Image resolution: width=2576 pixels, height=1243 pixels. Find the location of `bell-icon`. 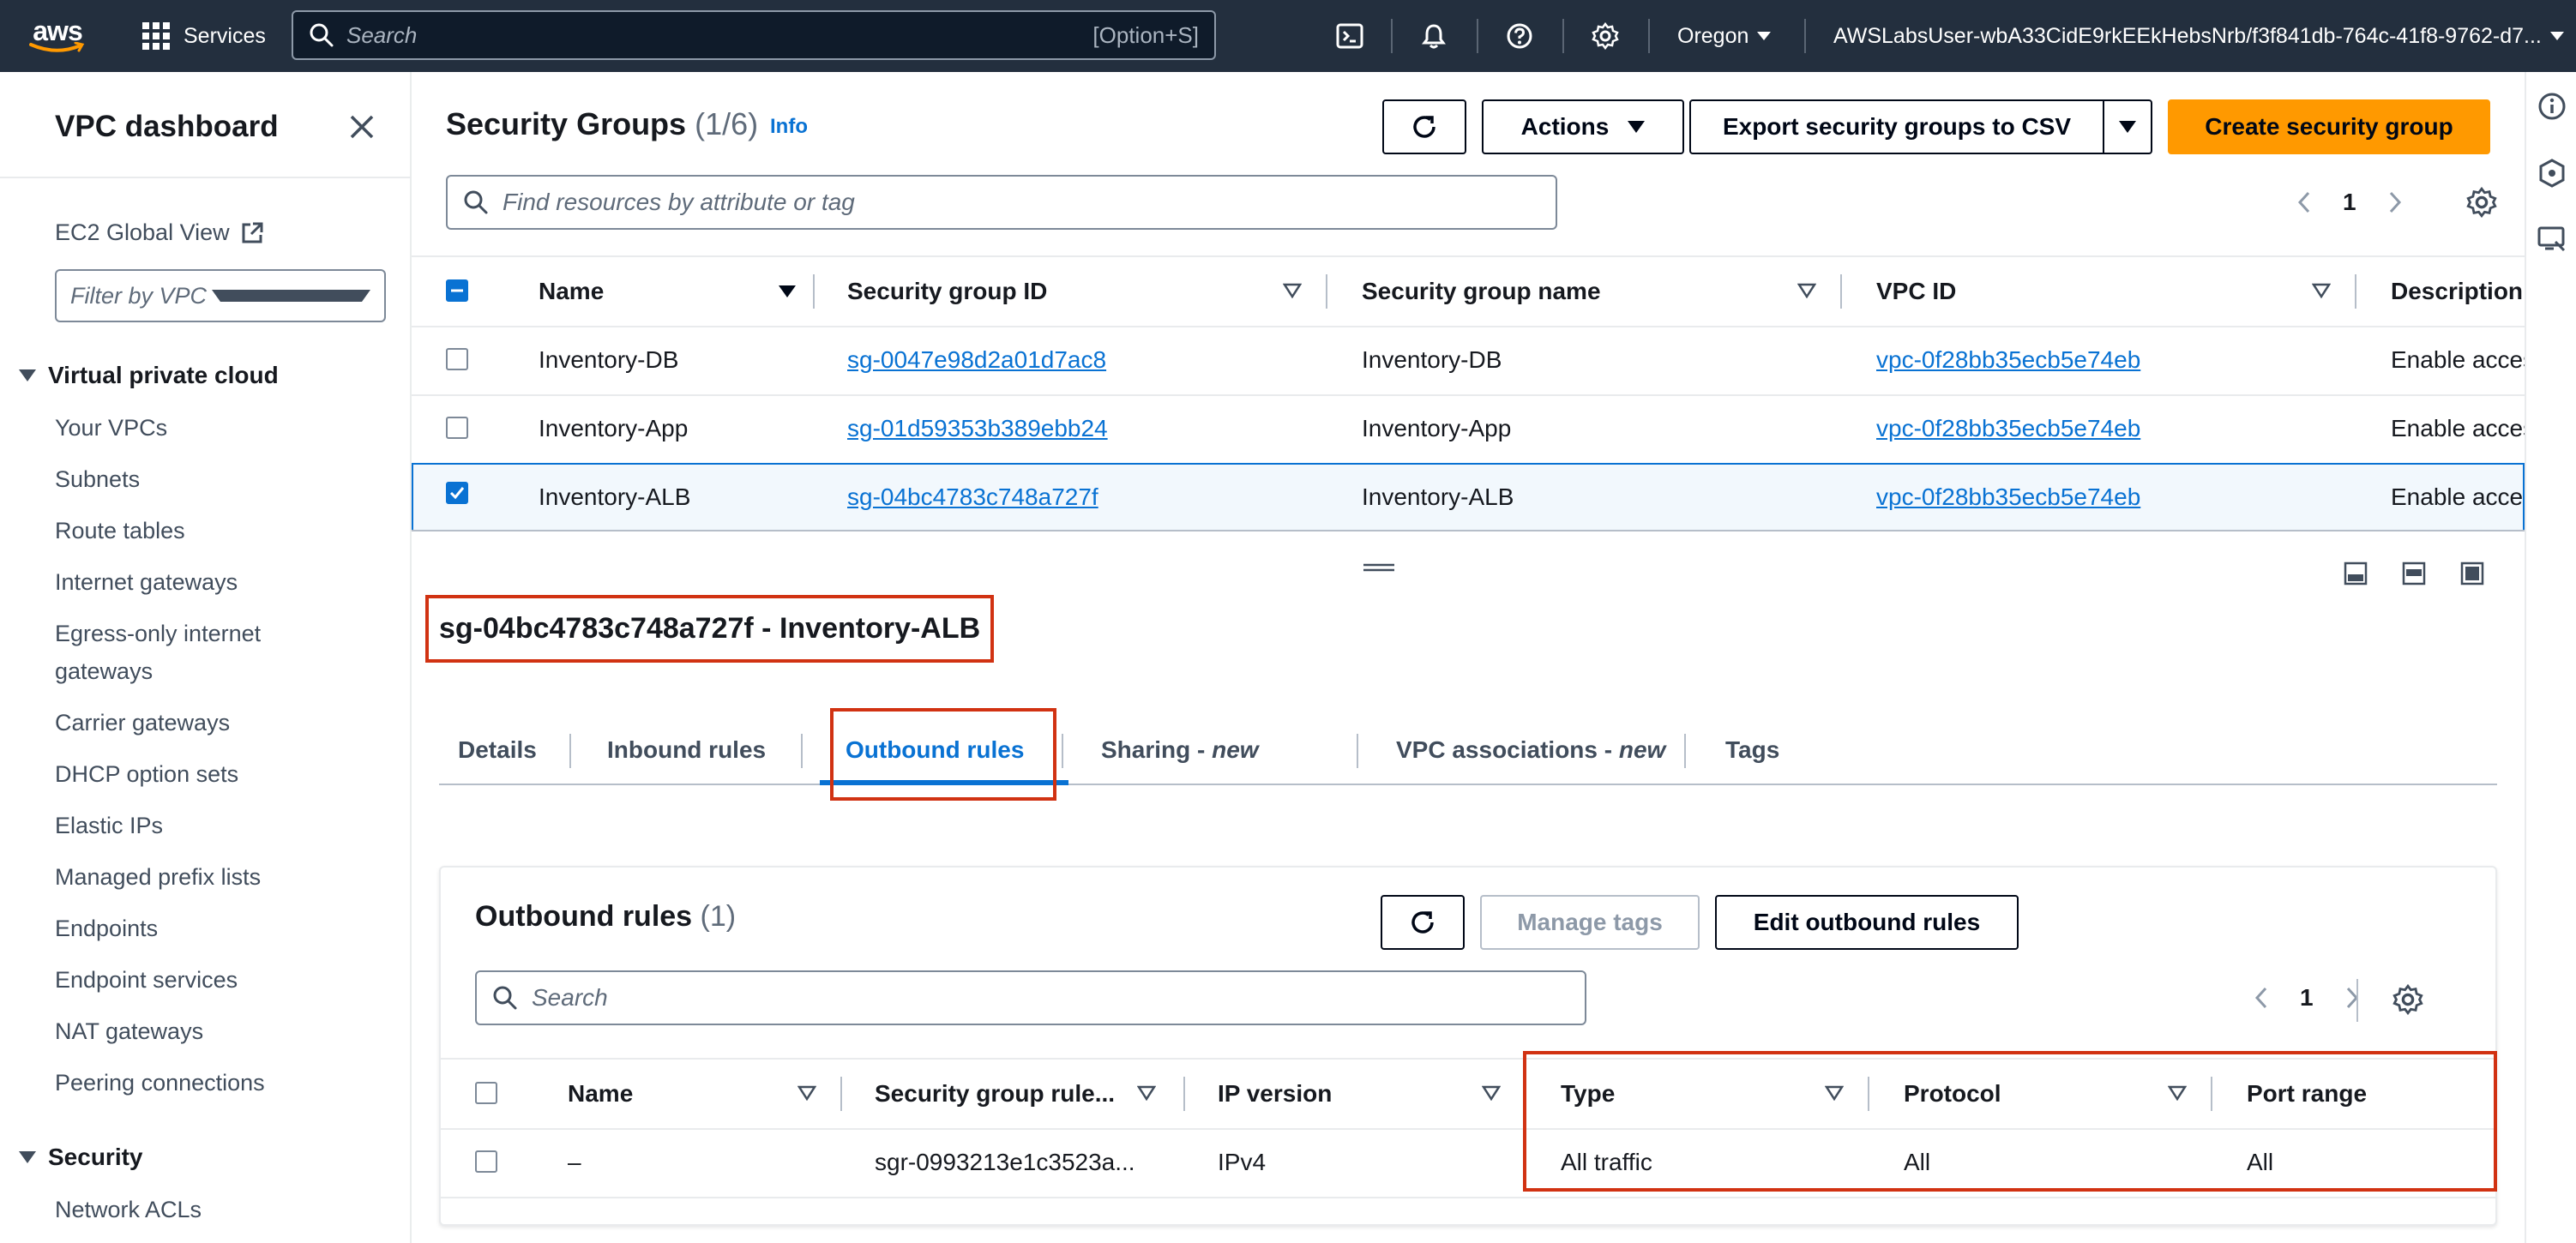

bell-icon is located at coordinates (1434, 36).